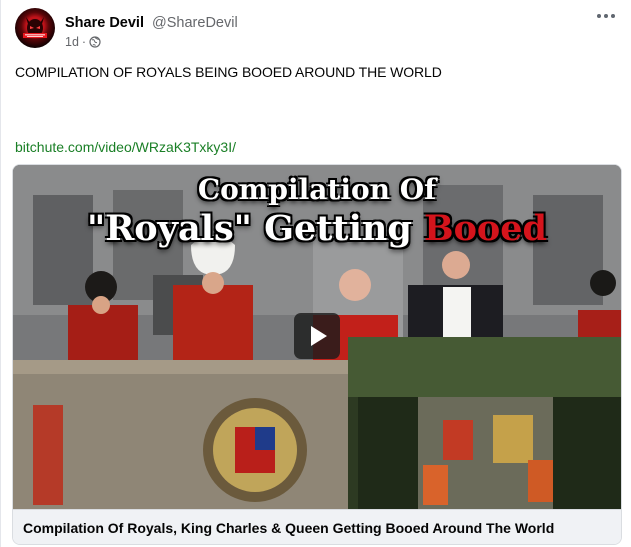 This screenshot has width=631, height=547. What do you see at coordinates (255, 228) in the screenshot?
I see `thumbnail-title-line2-text: "Royals" Getting` at bounding box center [255, 228].